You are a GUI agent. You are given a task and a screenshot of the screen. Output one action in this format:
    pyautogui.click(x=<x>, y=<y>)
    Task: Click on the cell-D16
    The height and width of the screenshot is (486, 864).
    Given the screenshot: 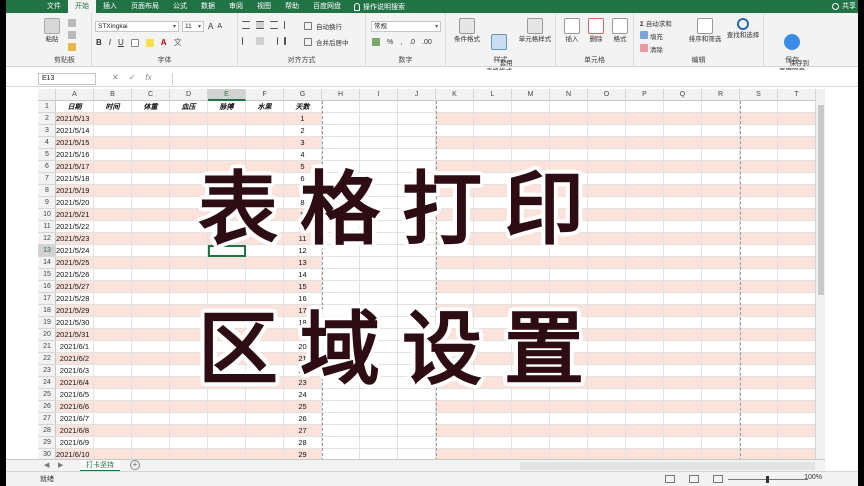 What is the action you would take?
    pyautogui.click(x=189, y=286)
    